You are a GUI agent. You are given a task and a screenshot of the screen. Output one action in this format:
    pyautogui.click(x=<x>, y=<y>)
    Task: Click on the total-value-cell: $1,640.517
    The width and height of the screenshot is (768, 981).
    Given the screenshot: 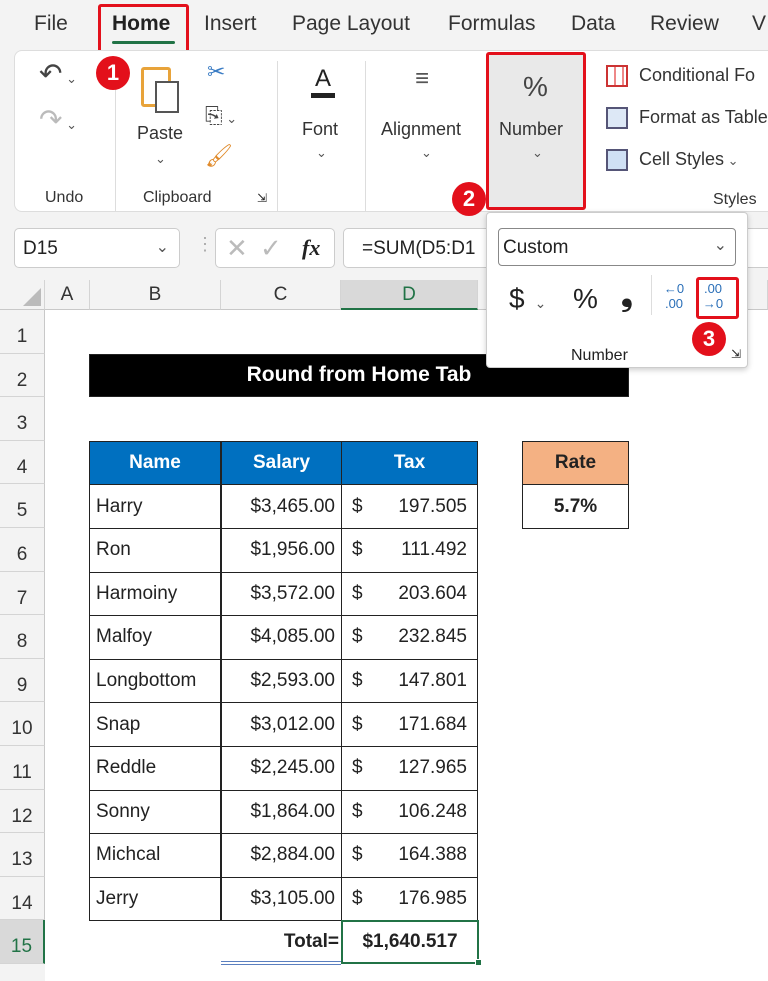 What is the action you would take?
    pyautogui.click(x=410, y=942)
    